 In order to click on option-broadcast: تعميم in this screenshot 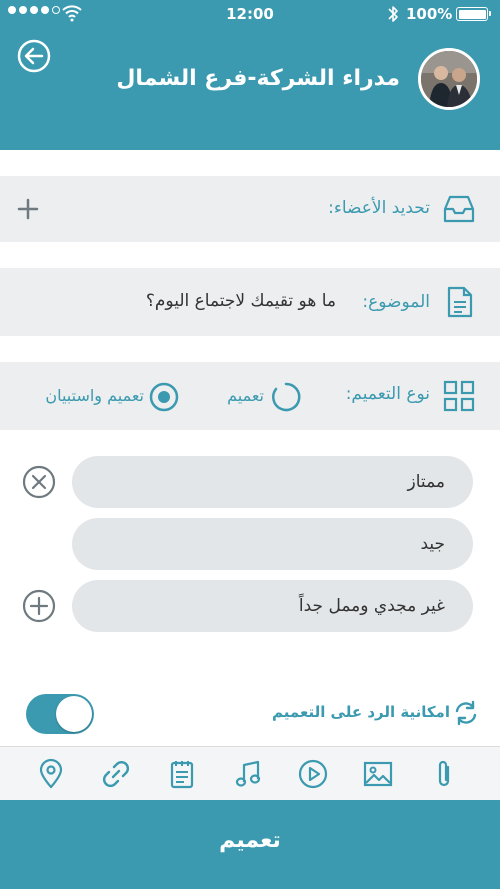, I will do `click(245, 395)`.